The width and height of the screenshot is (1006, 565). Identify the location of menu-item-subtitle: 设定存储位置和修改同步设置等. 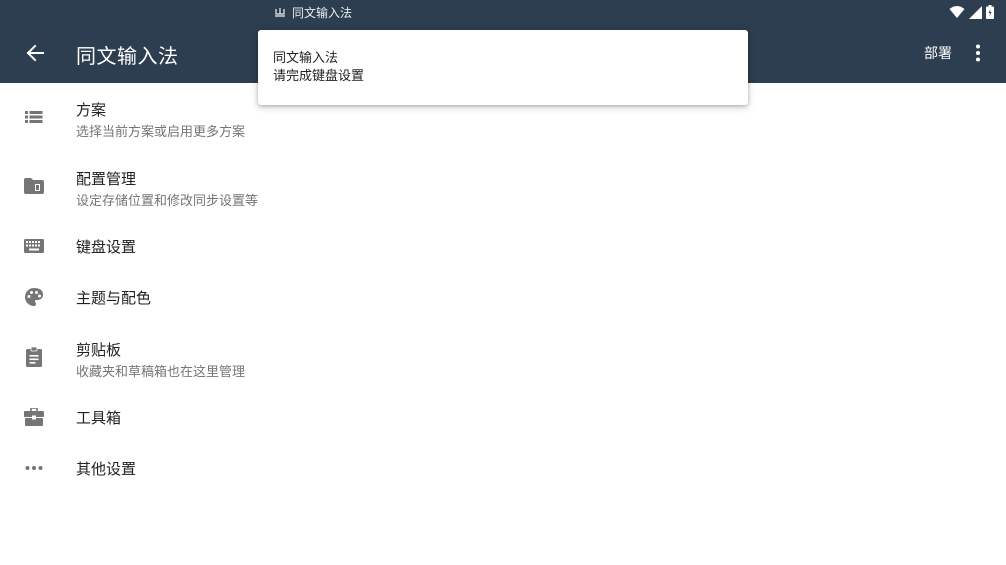
(167, 201).